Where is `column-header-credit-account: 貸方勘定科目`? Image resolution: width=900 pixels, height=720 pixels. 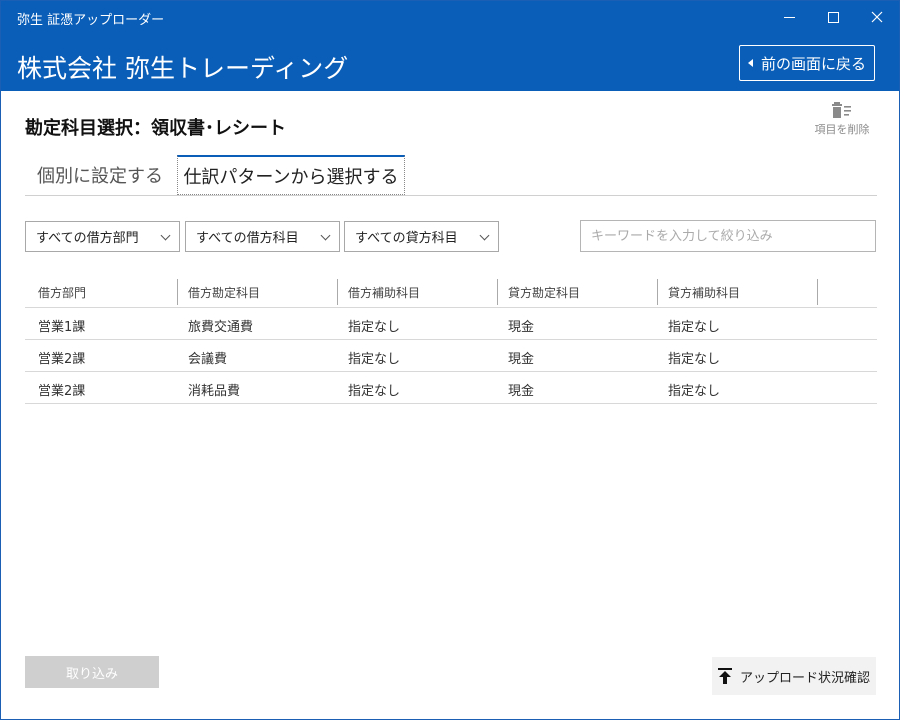
column-header-credit-account: 貸方勘定科目 is located at coordinates (544, 292).